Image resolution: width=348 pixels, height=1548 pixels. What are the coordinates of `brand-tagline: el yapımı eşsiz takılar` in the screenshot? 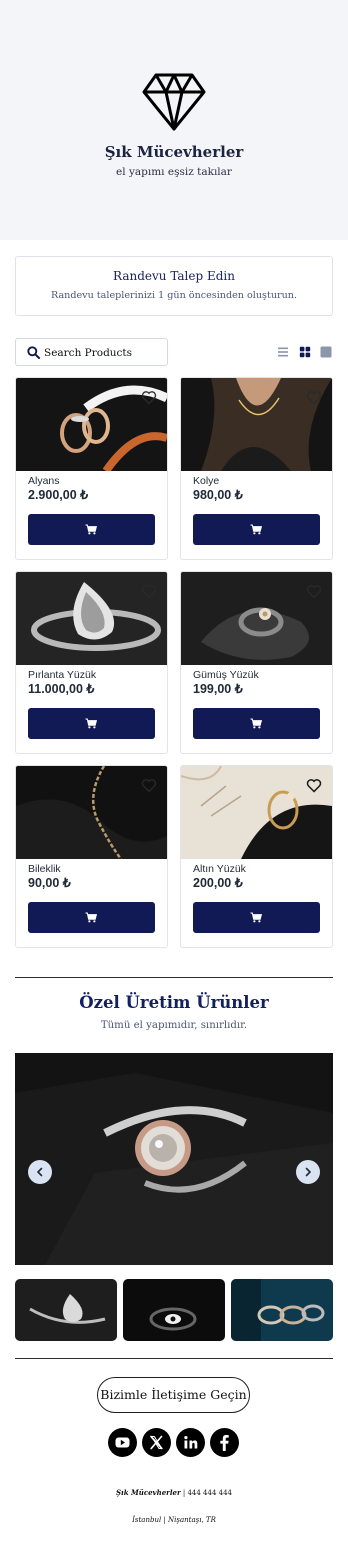 It's located at (174, 172).